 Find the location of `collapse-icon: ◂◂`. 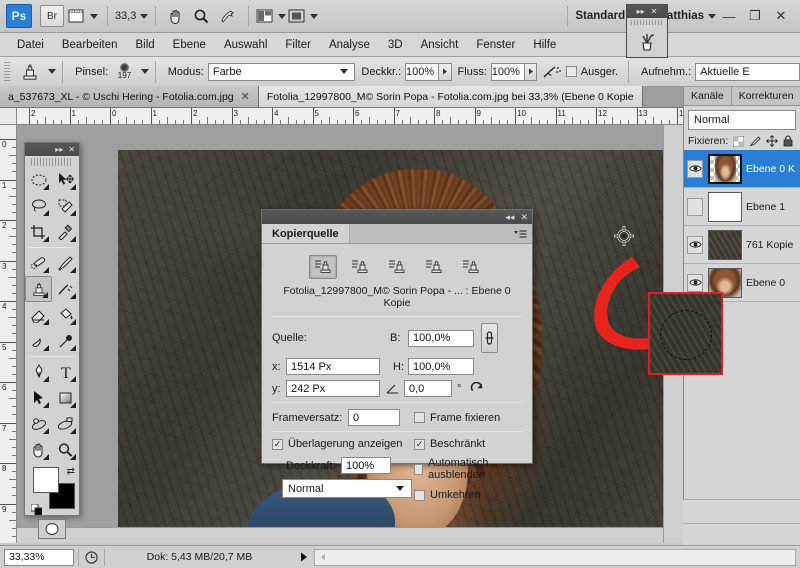

collapse-icon: ◂◂ is located at coordinates (509, 217).